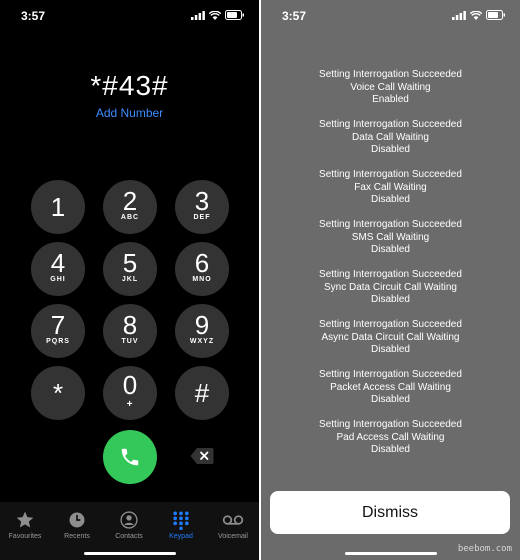 The width and height of the screenshot is (520, 560). Describe the element at coordinates (58, 331) in the screenshot. I see `key-7: 7 PQRS` at that location.